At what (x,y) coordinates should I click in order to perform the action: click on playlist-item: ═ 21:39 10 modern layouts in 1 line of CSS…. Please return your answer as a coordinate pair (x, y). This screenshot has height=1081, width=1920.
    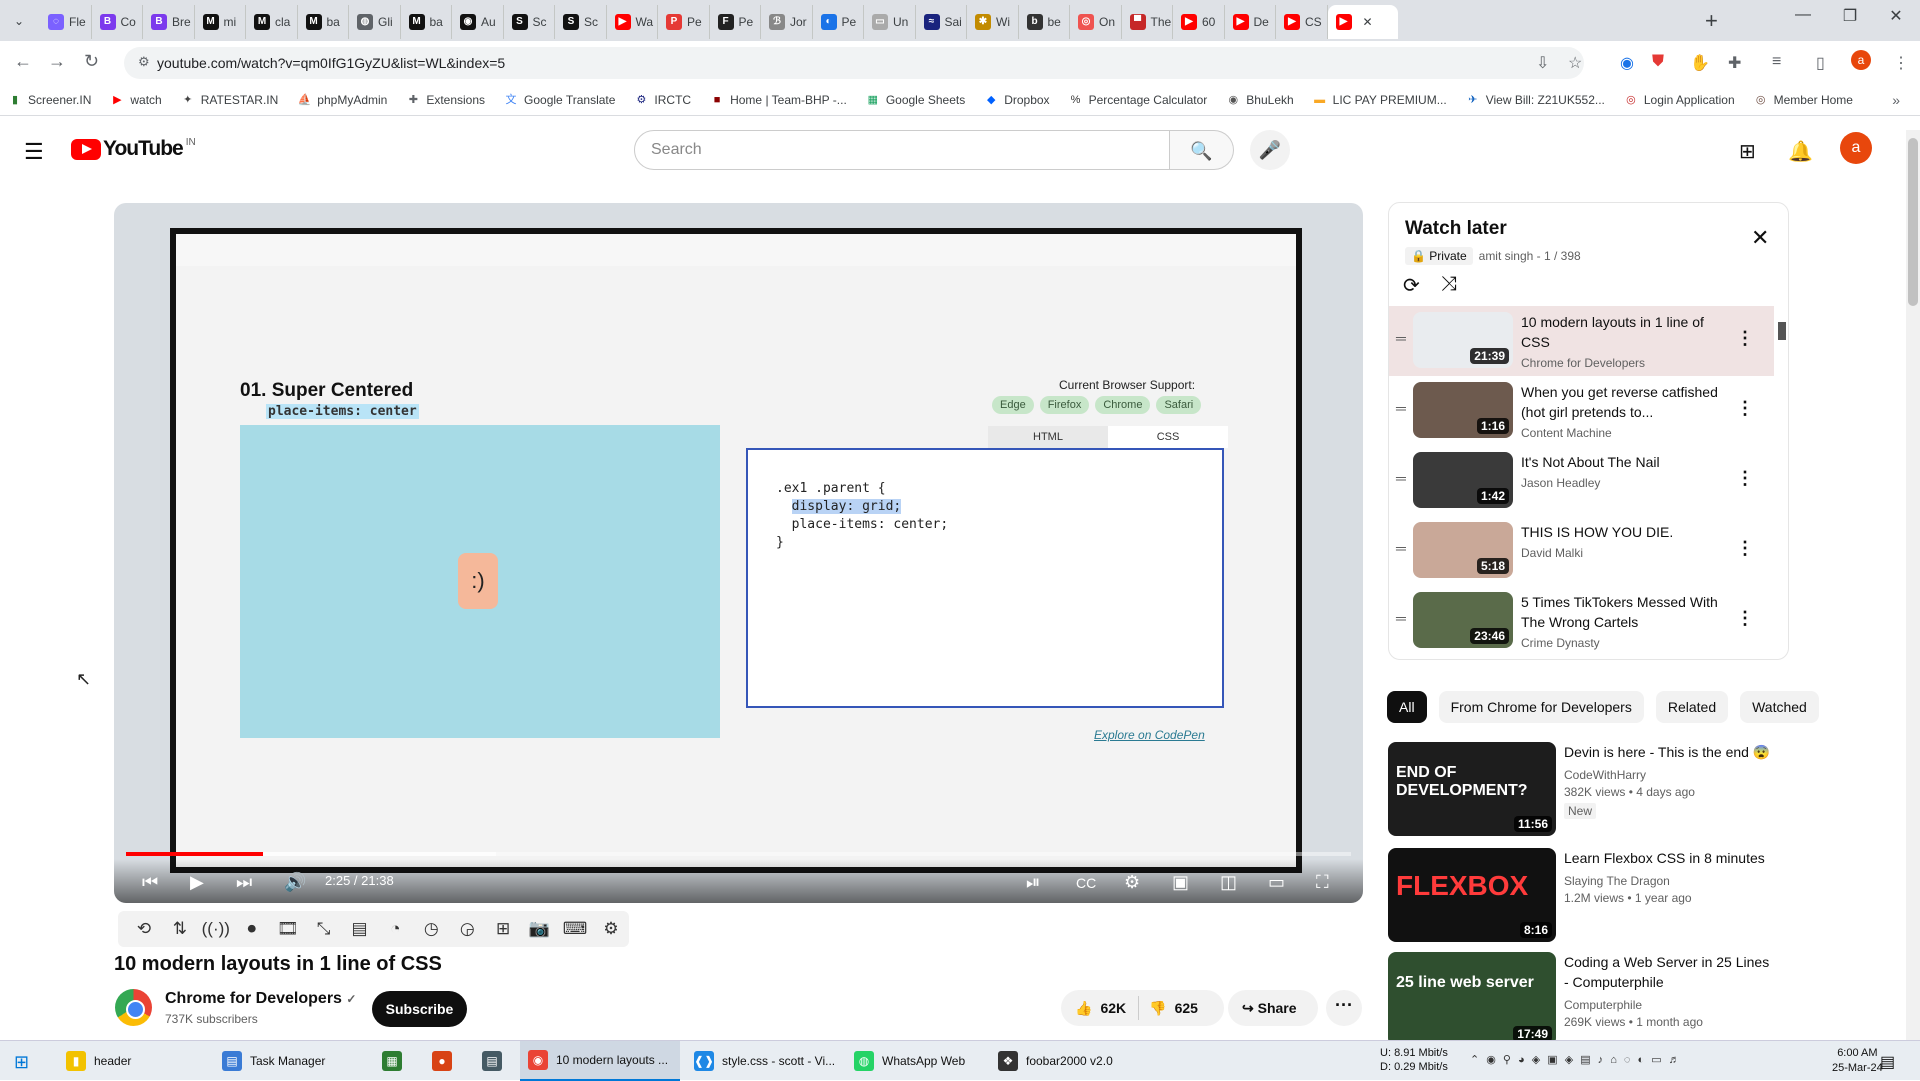
    Looking at the image, I should click on (1581, 341).